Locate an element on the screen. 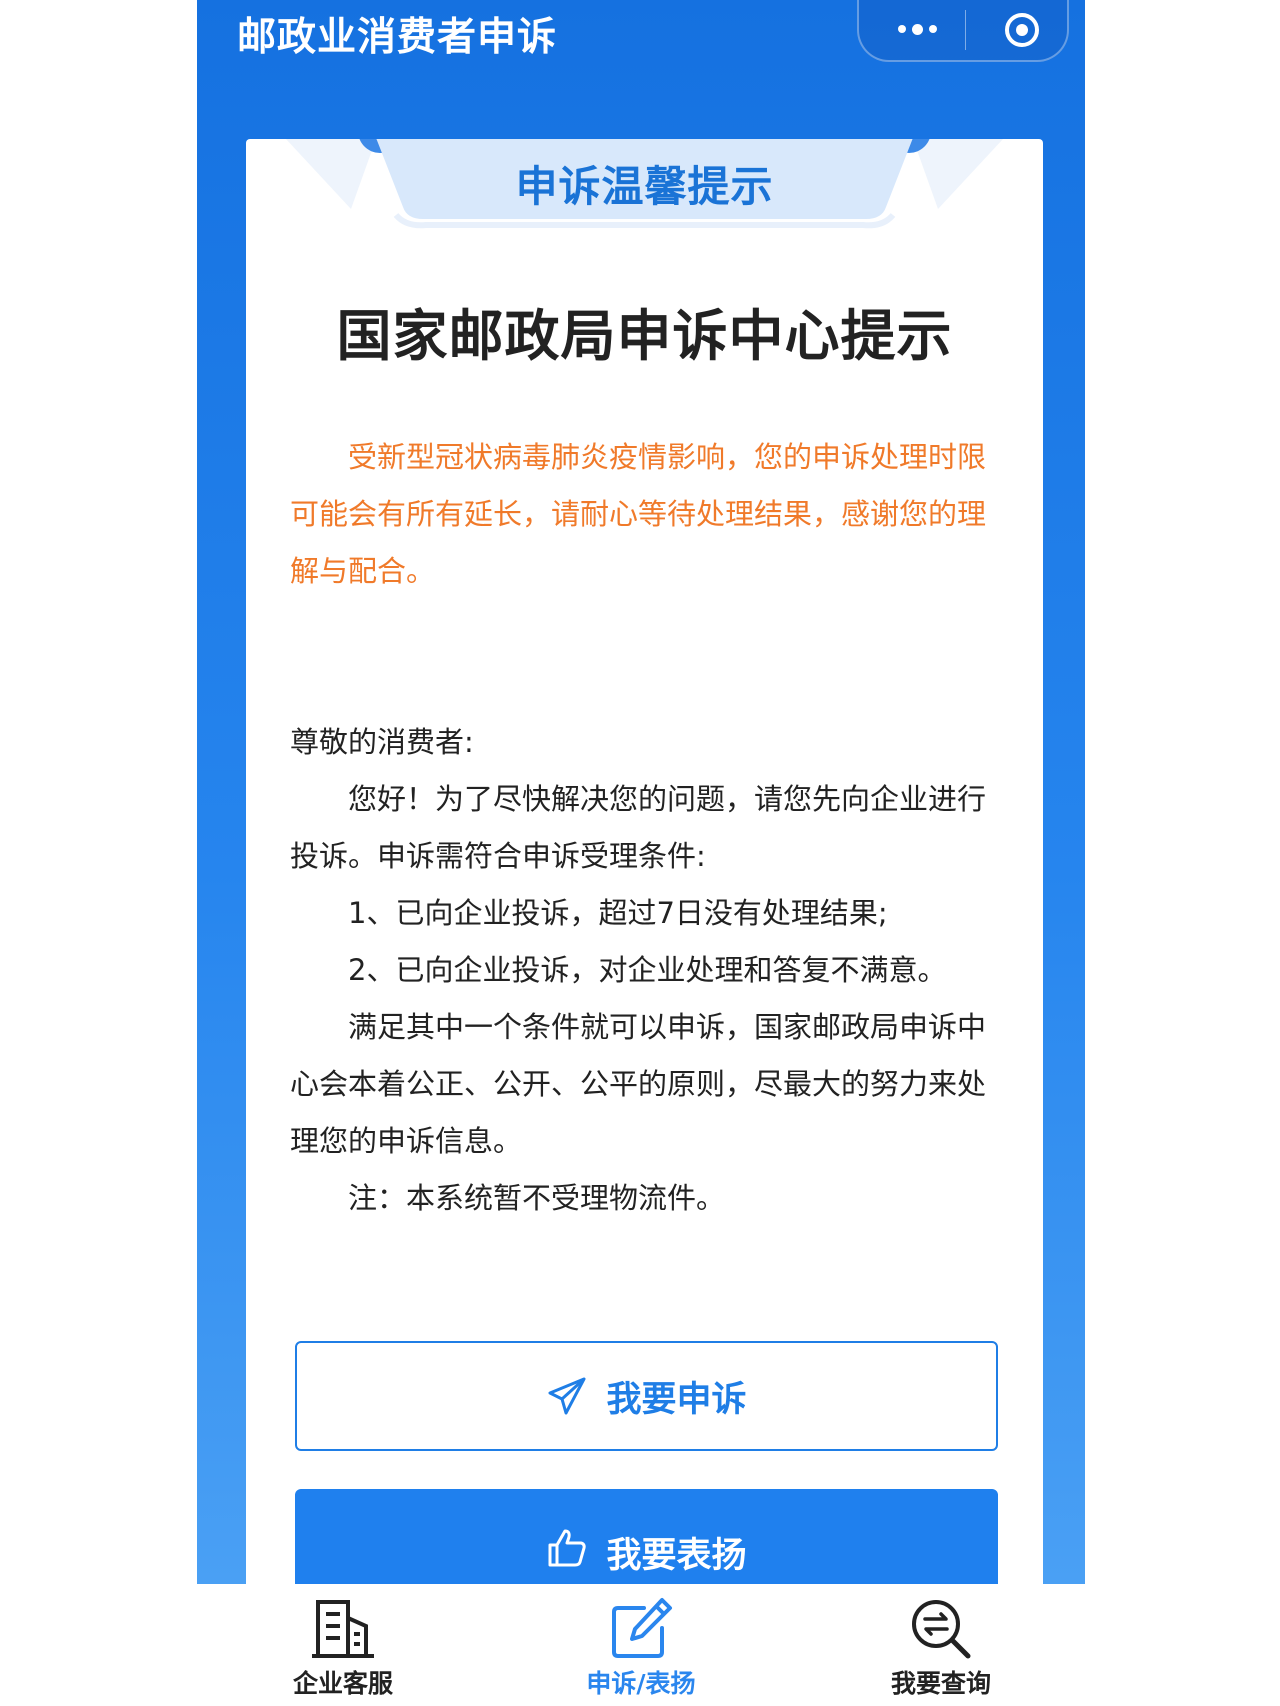 Image resolution: width=1280 pixels, height=1706 pixels. complain-button-label: 我要申诉 is located at coordinates (676, 1399).